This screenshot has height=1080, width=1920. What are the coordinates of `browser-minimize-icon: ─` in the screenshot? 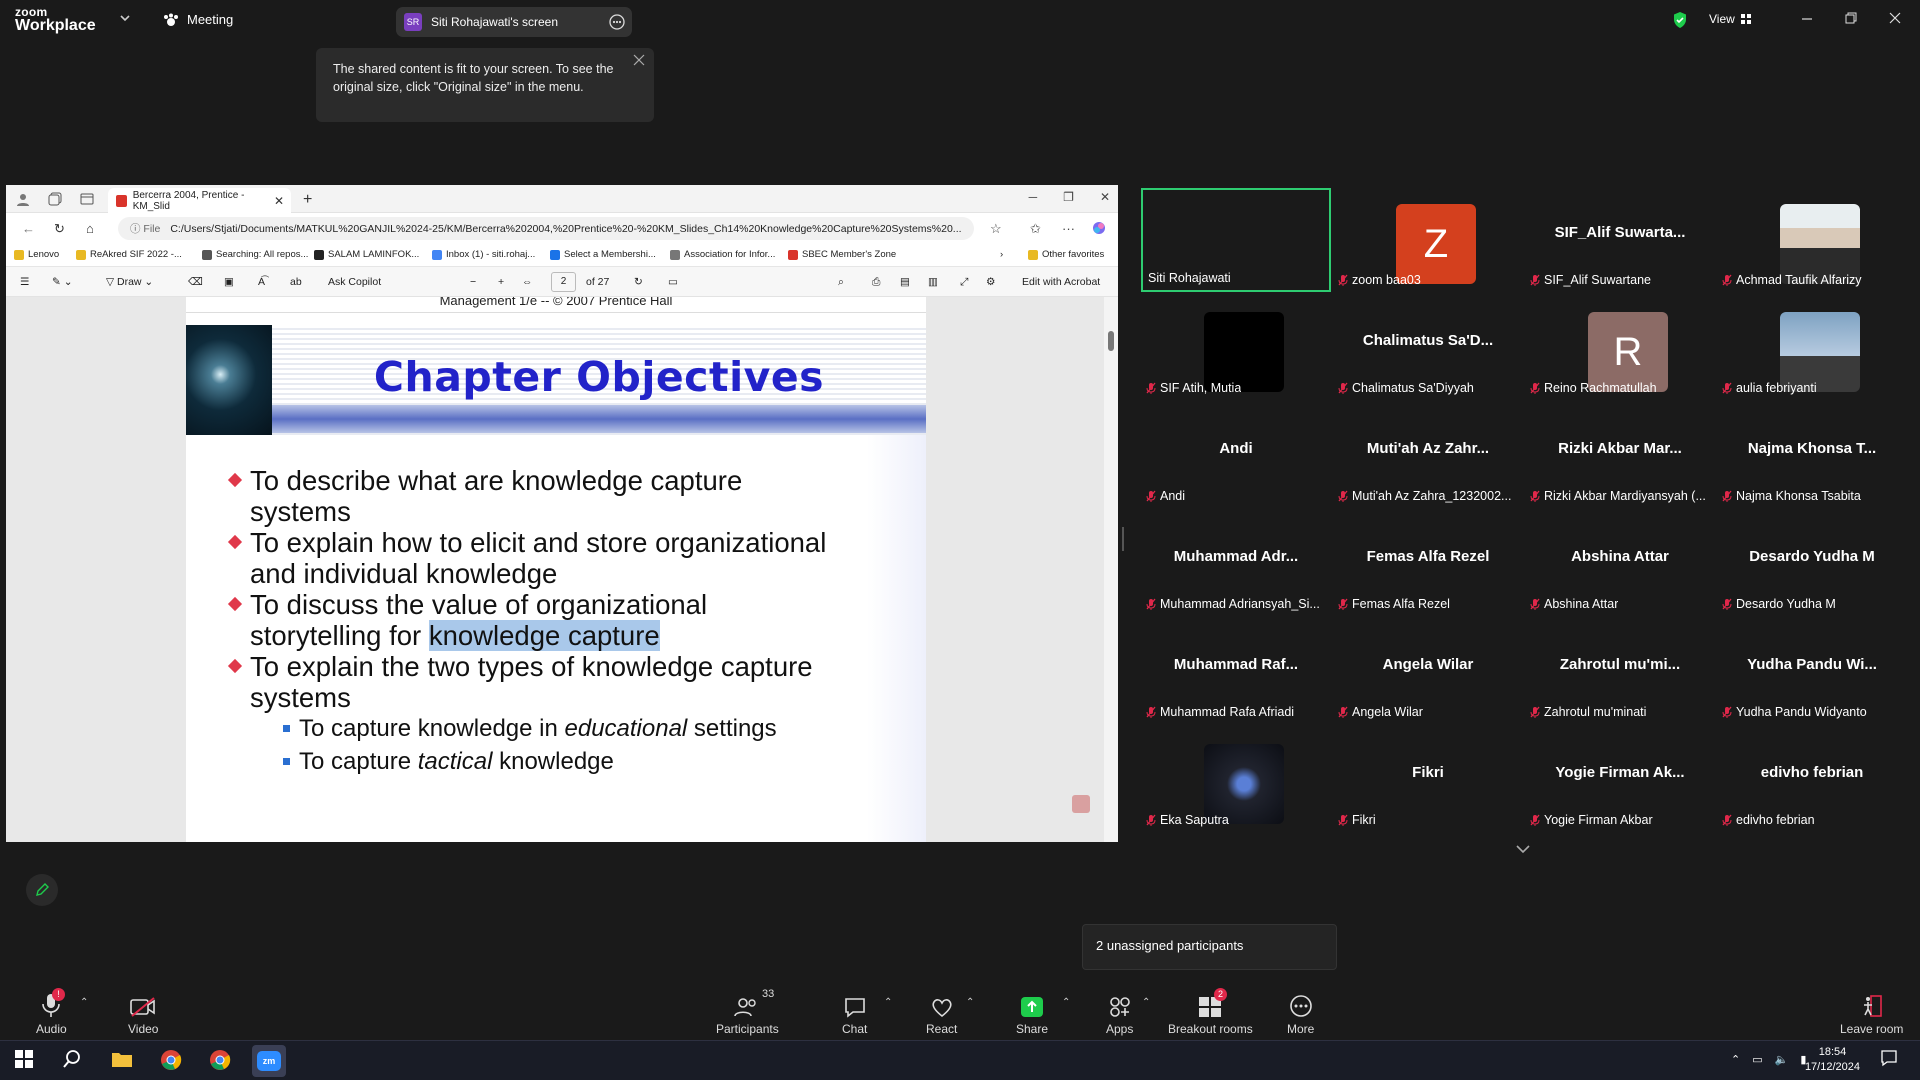 It's located at (1033, 197).